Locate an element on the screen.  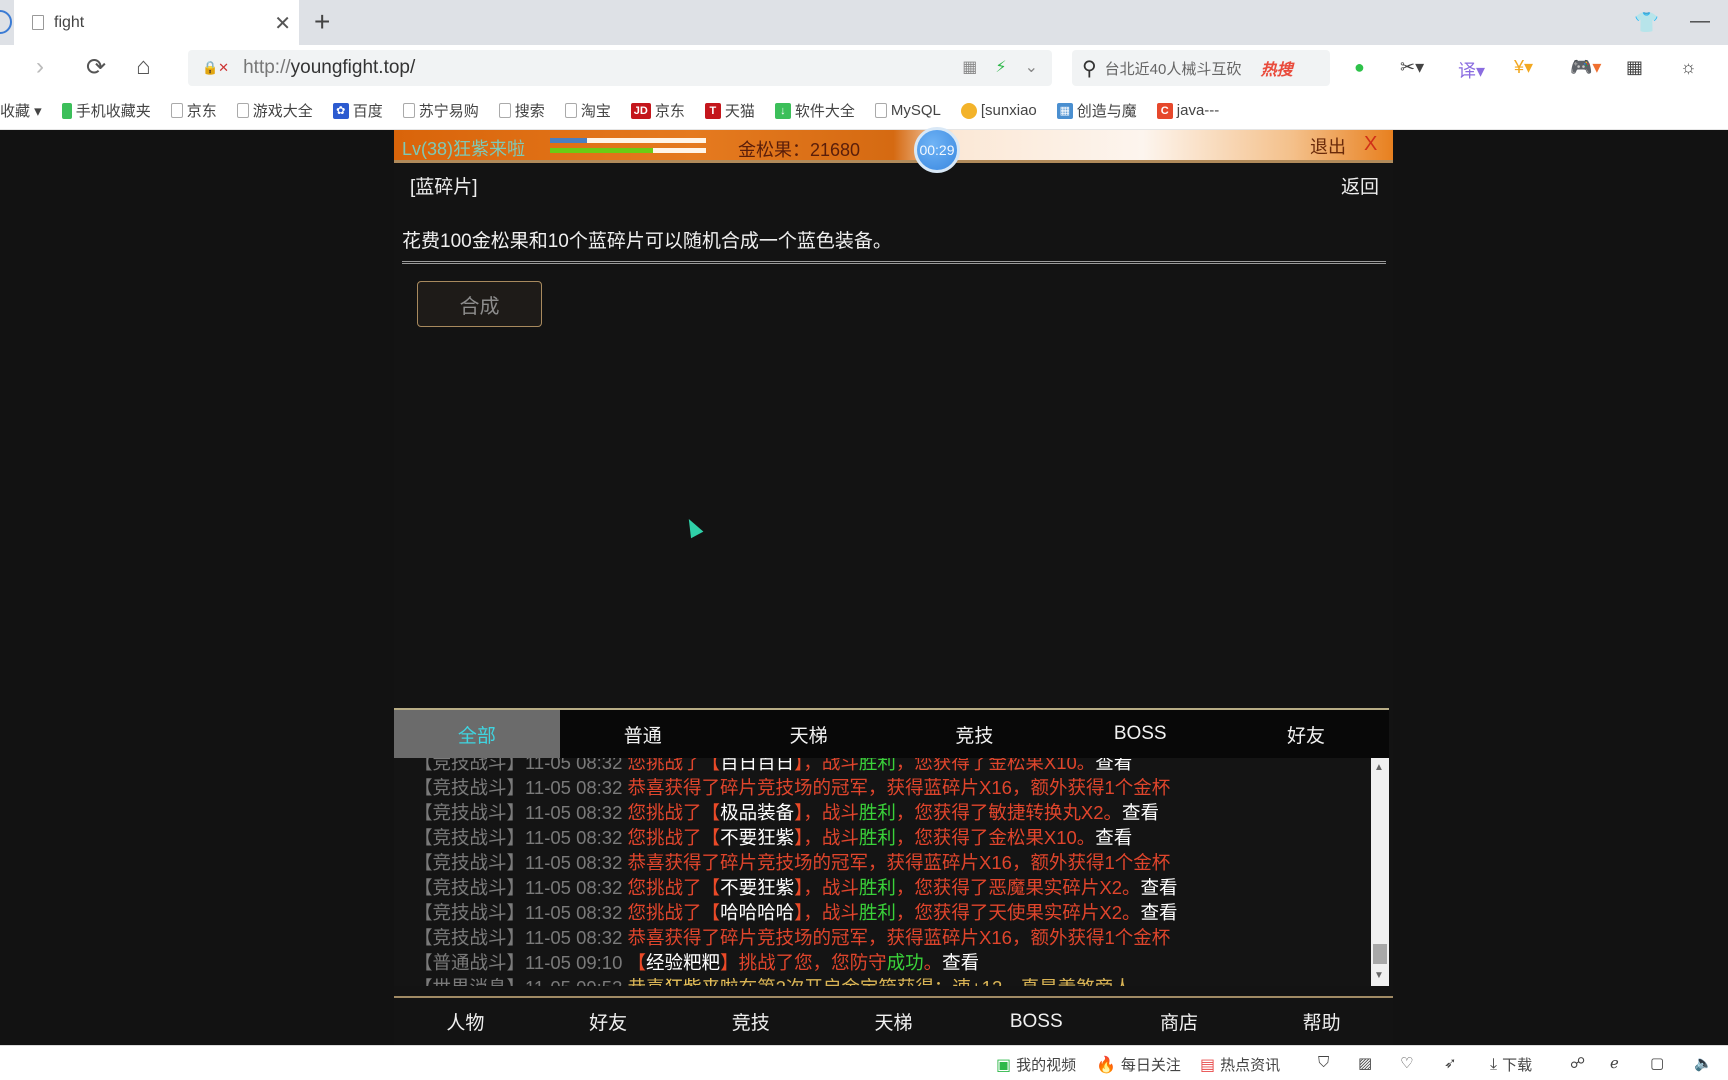
bookmark-item: T 天猫 is located at coordinates (729, 110).